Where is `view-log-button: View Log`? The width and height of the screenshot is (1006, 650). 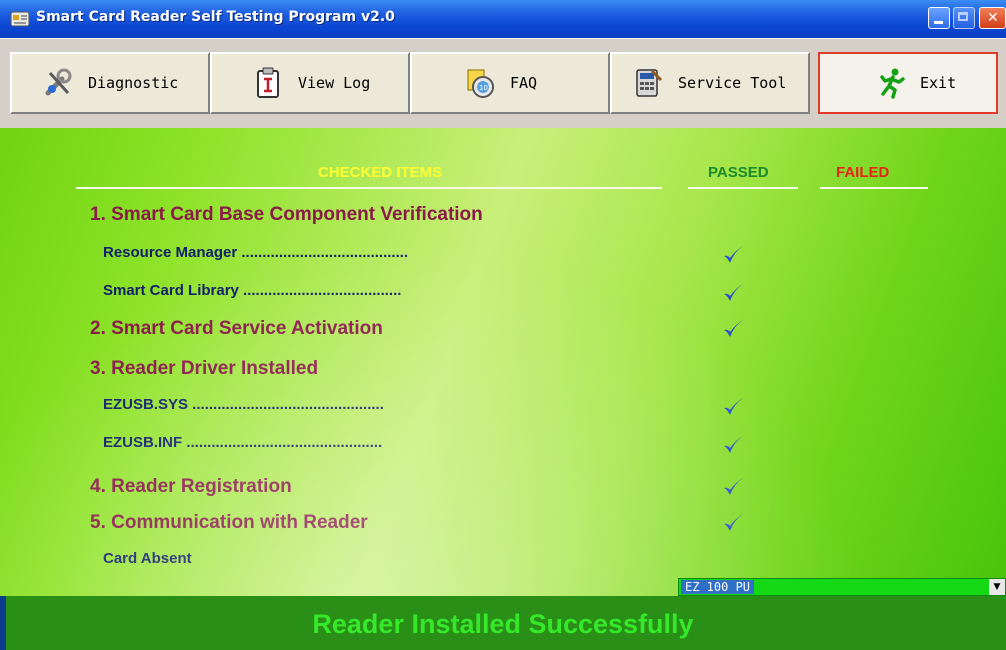 view-log-button: View Log is located at coordinates (310, 83).